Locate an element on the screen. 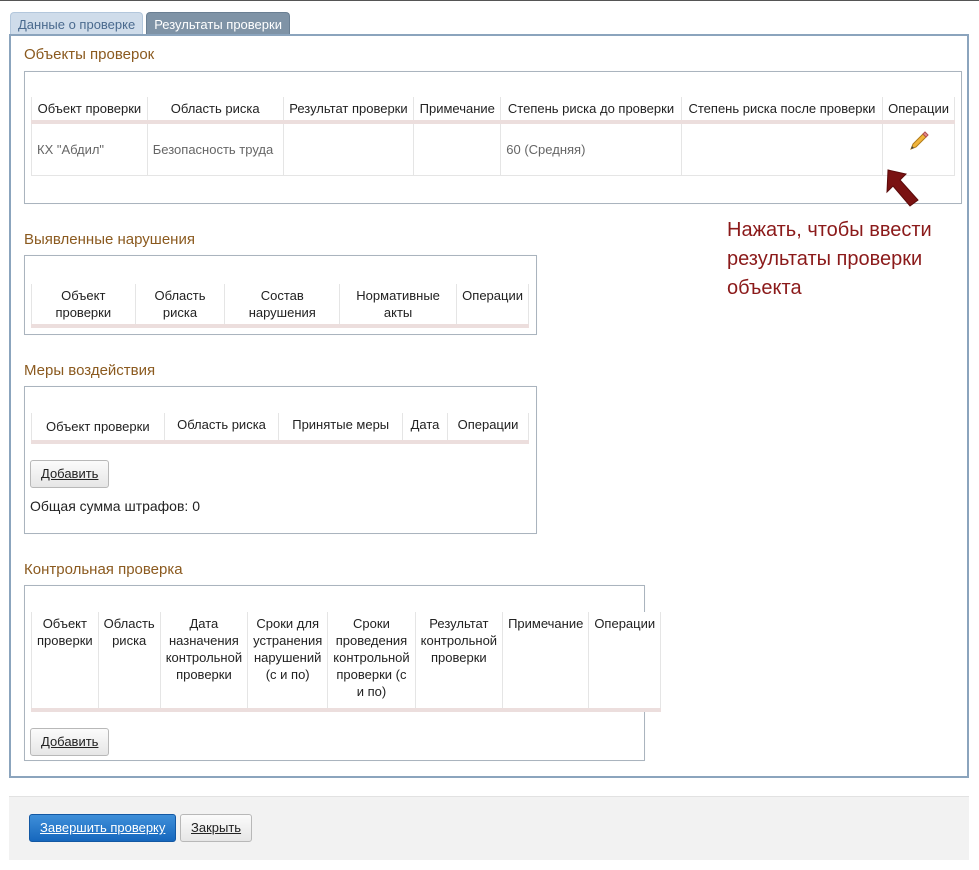  add-control-button: Добавить is located at coordinates (70, 742).